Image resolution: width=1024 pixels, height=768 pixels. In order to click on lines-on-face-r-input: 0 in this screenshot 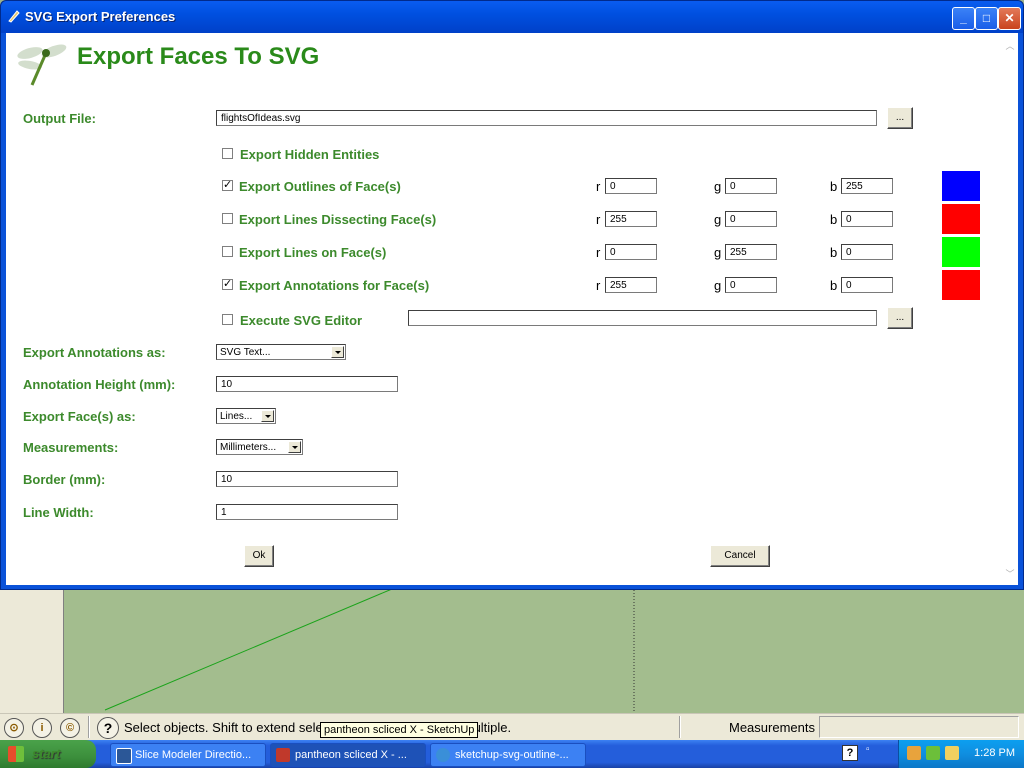, I will do `click(631, 252)`.